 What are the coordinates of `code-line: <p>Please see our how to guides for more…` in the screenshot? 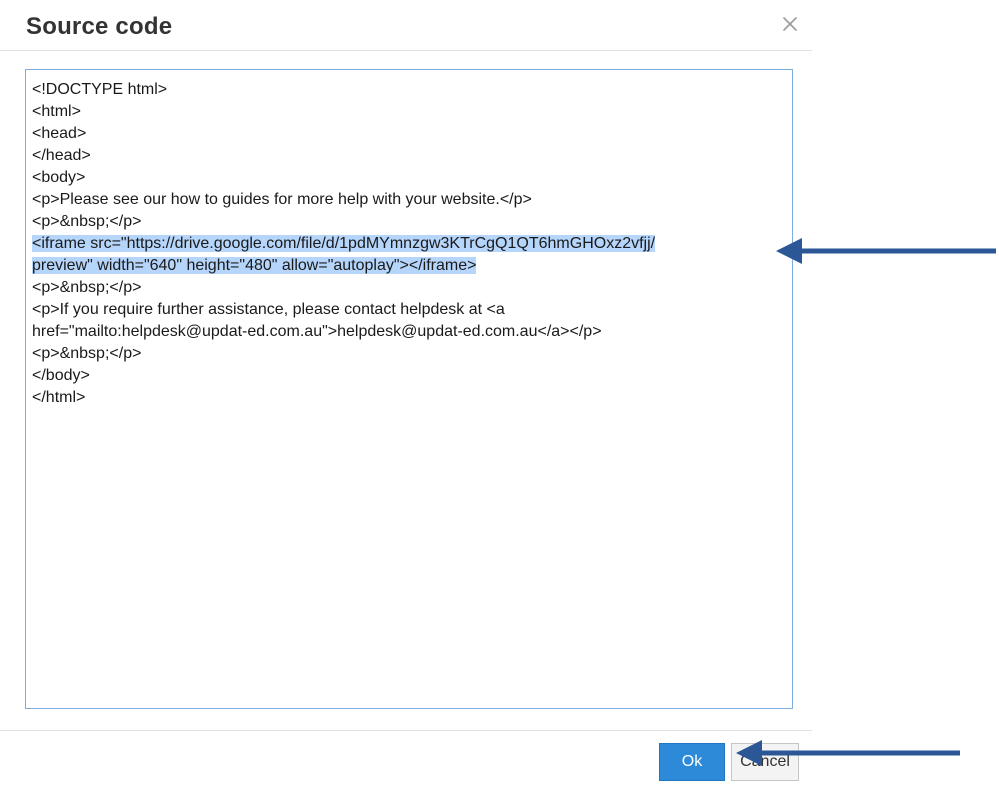 It's located at (409, 200).